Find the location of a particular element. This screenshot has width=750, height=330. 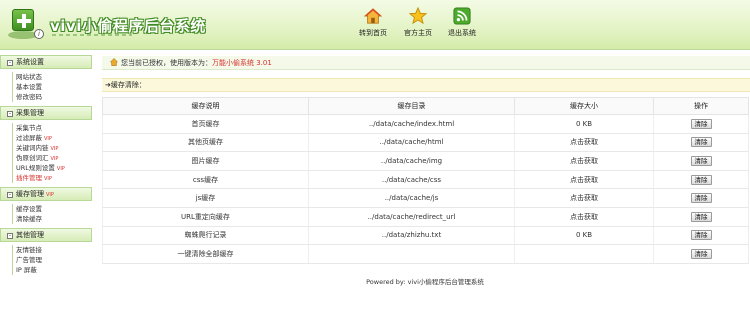

sidebar-item-keyword-links: 关键词内链 VIP is located at coordinates (51, 148).